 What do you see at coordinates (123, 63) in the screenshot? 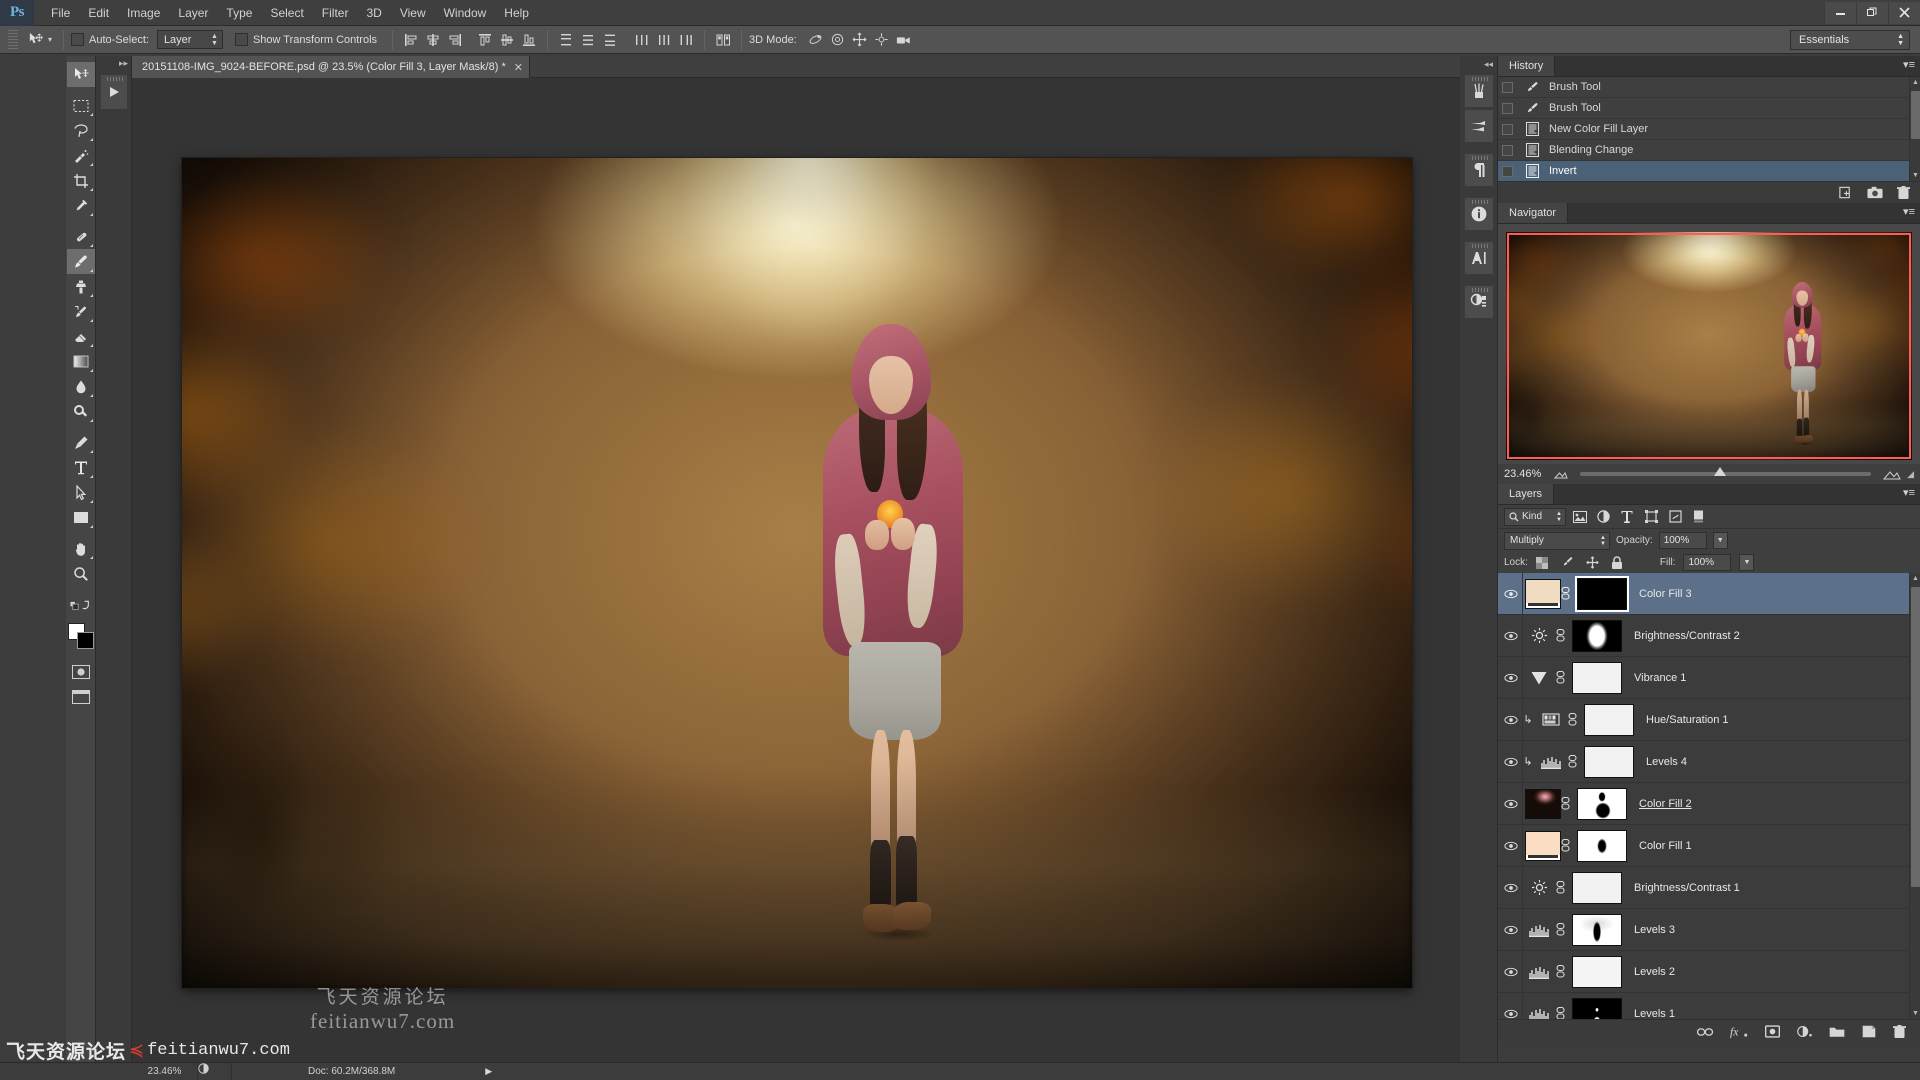
I see `expand-left-dock-icon: ▸▸` at bounding box center [123, 63].